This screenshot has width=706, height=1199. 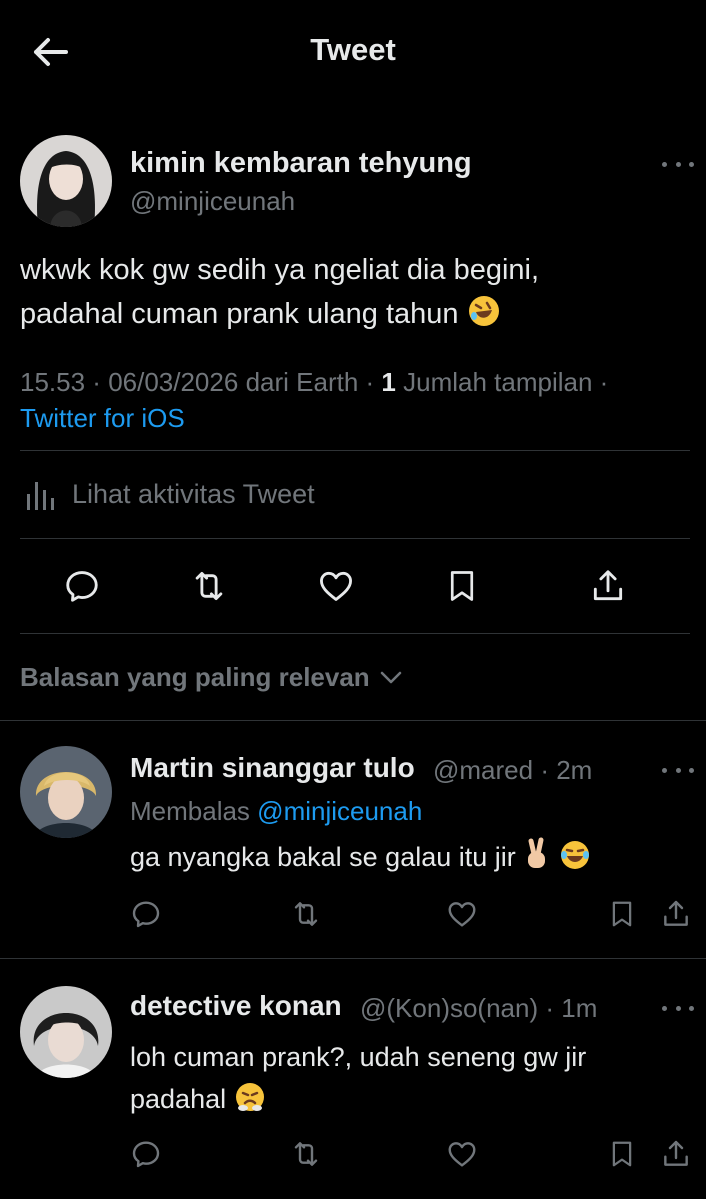 I want to click on views-count: 1, so click(x=388, y=382).